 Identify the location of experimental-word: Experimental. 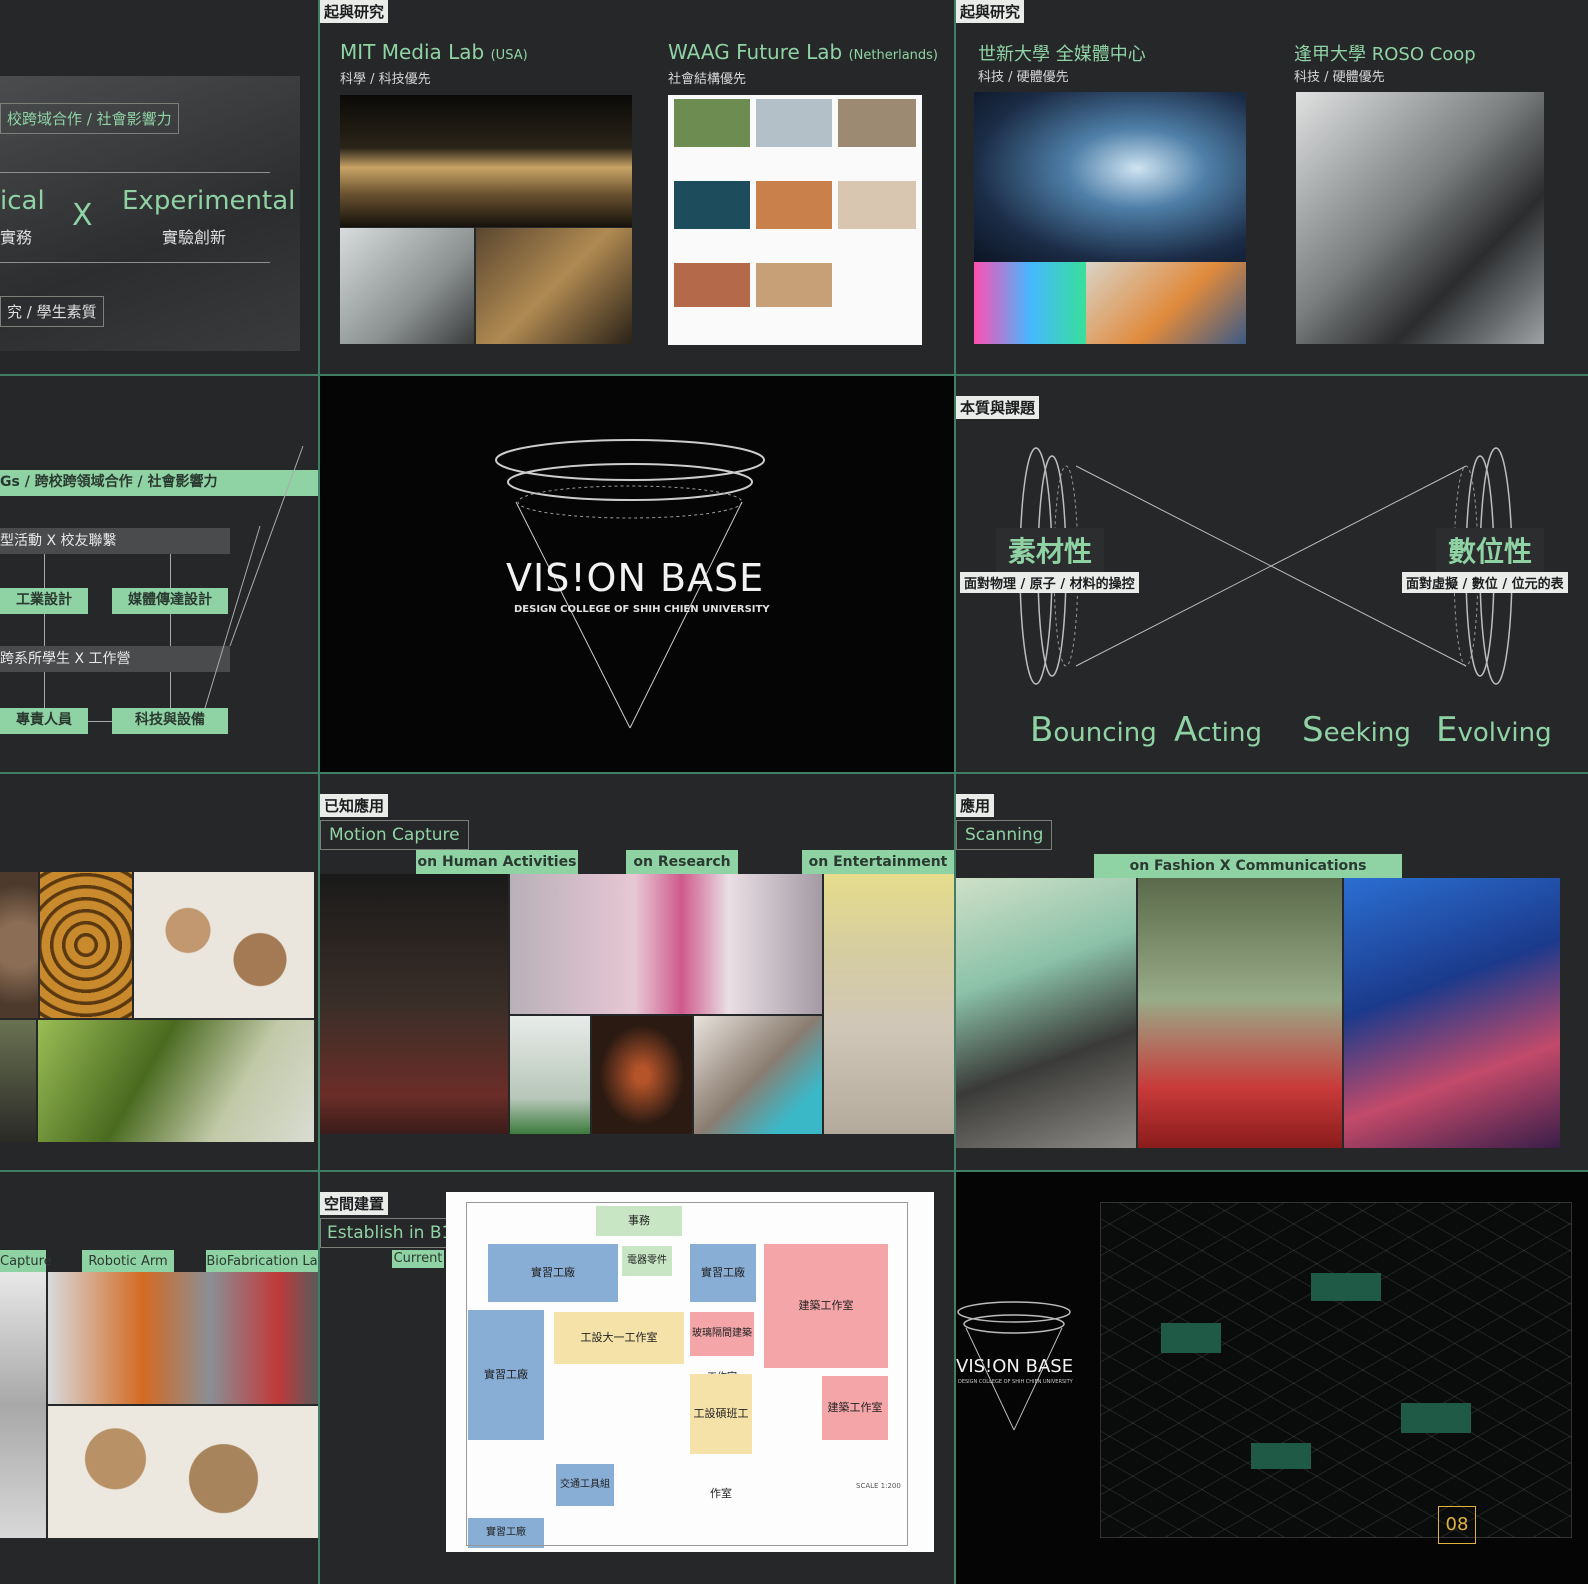
(209, 201).